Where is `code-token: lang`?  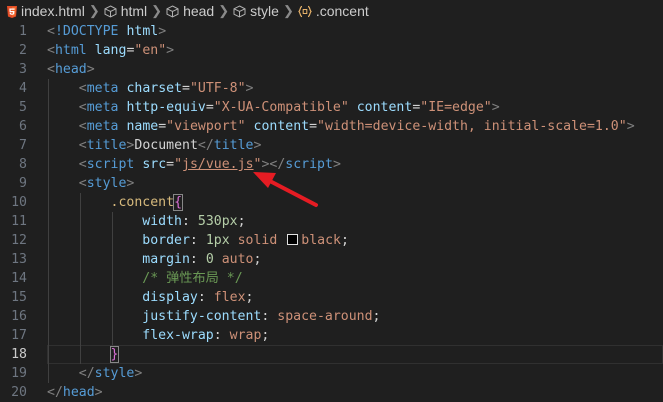
code-token: lang is located at coordinates (110, 50).